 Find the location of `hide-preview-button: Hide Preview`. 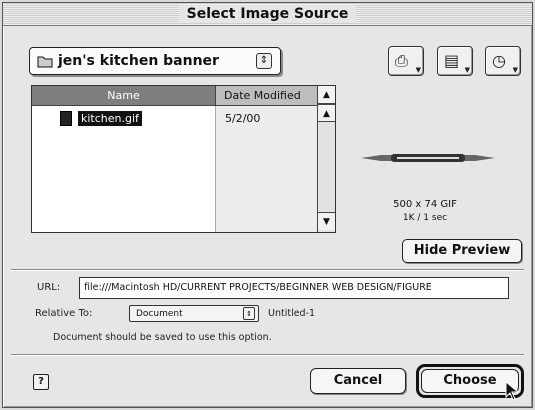

hide-preview-button: Hide Preview is located at coordinates (462, 251).